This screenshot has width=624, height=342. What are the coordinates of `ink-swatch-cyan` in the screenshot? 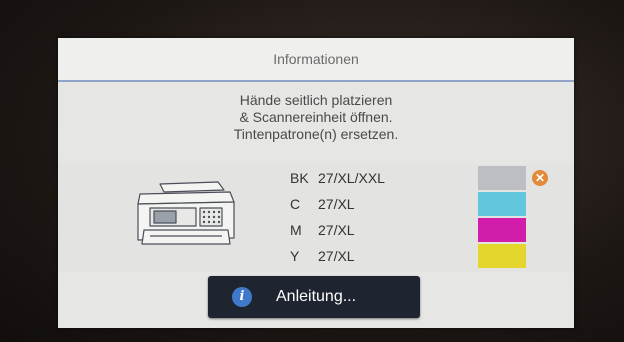 It's located at (502, 204).